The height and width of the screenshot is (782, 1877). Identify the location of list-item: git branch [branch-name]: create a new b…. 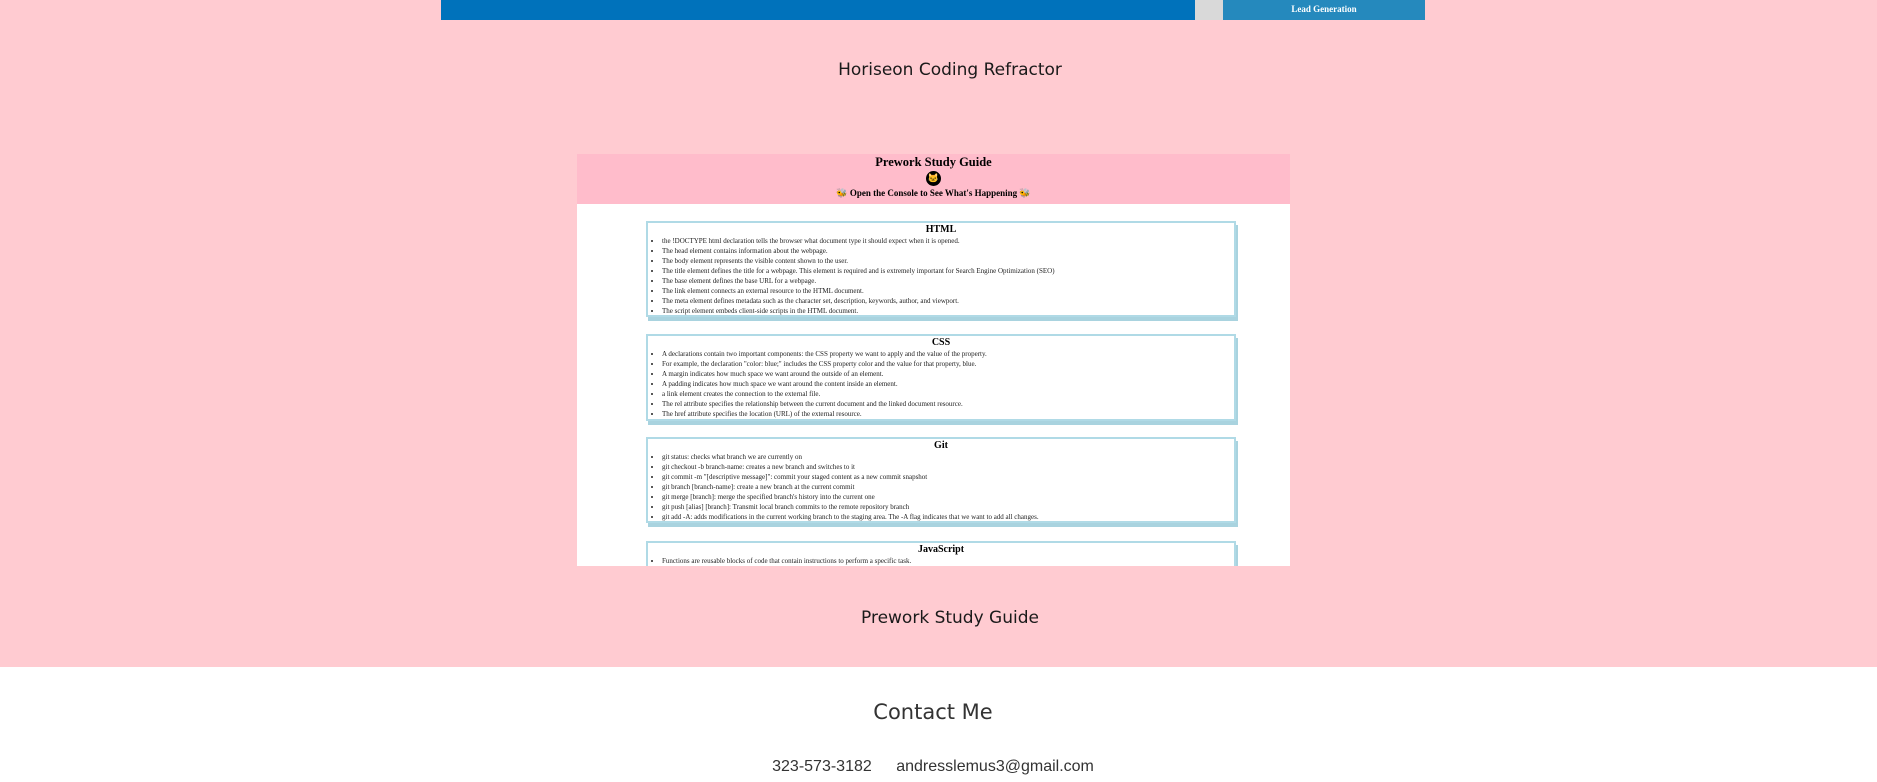
(948, 487).